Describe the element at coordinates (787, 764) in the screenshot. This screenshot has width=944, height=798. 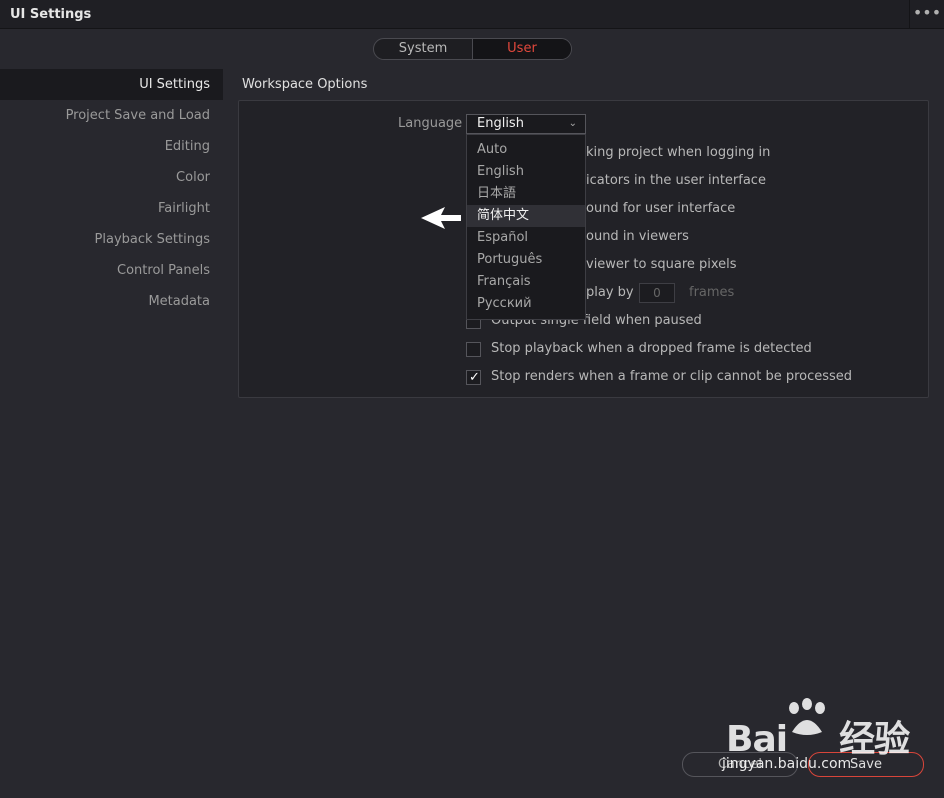
I see `watermark-url: jingyan.baidu.com` at that location.